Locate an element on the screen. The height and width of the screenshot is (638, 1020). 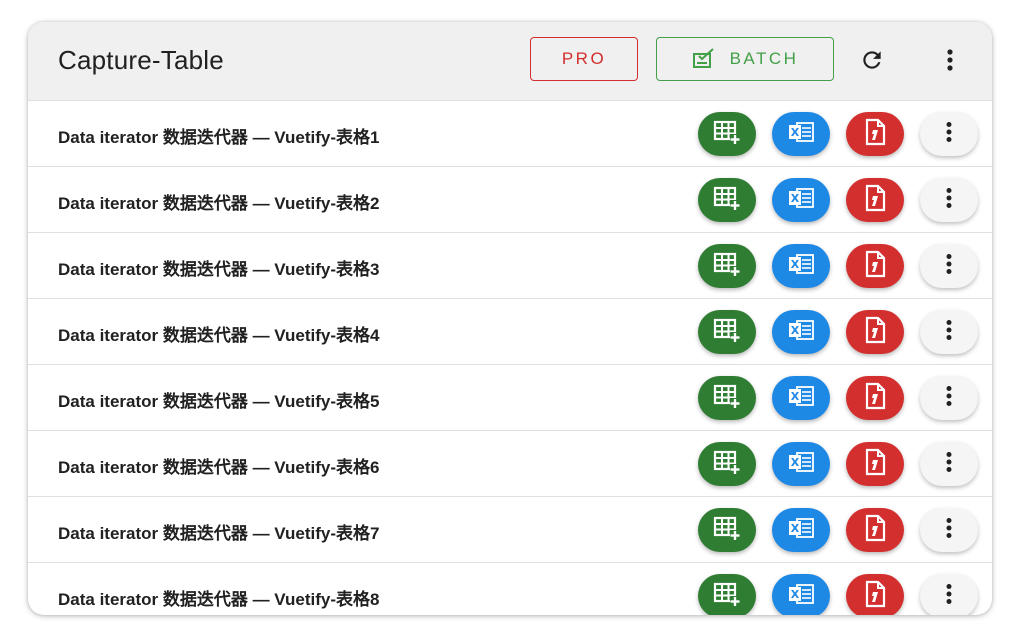
table-row: Data iterator 数据迭代器 — Vuetify-表格5 X is located at coordinates (510, 398).